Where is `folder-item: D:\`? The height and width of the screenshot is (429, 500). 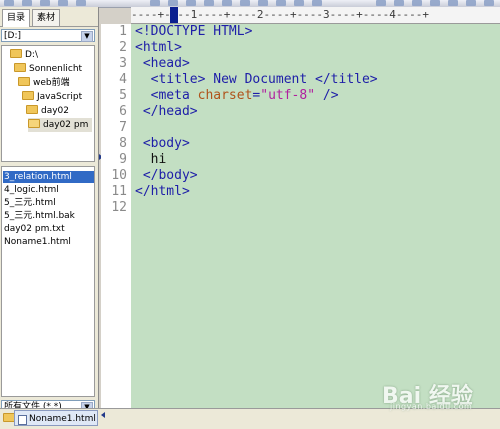
folder-item: D:\ is located at coordinates (24, 55).